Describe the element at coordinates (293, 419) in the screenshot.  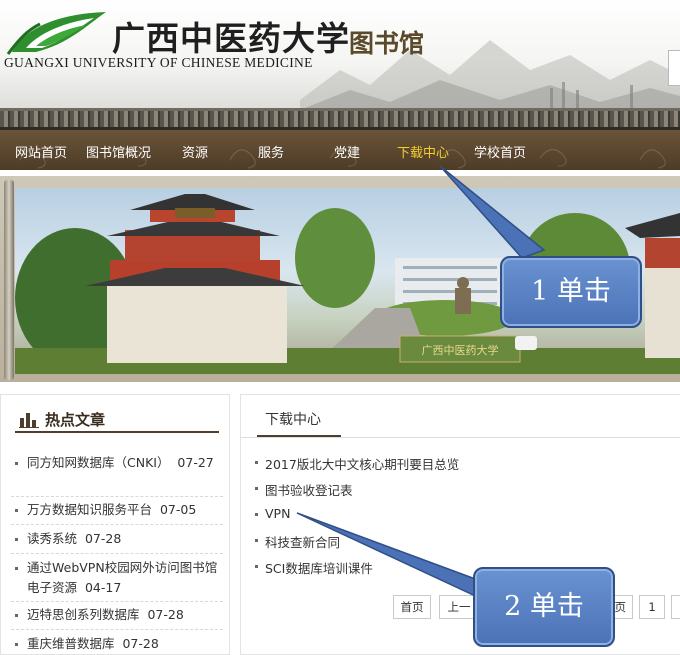
I see `tab-download-center: 下载中心` at that location.